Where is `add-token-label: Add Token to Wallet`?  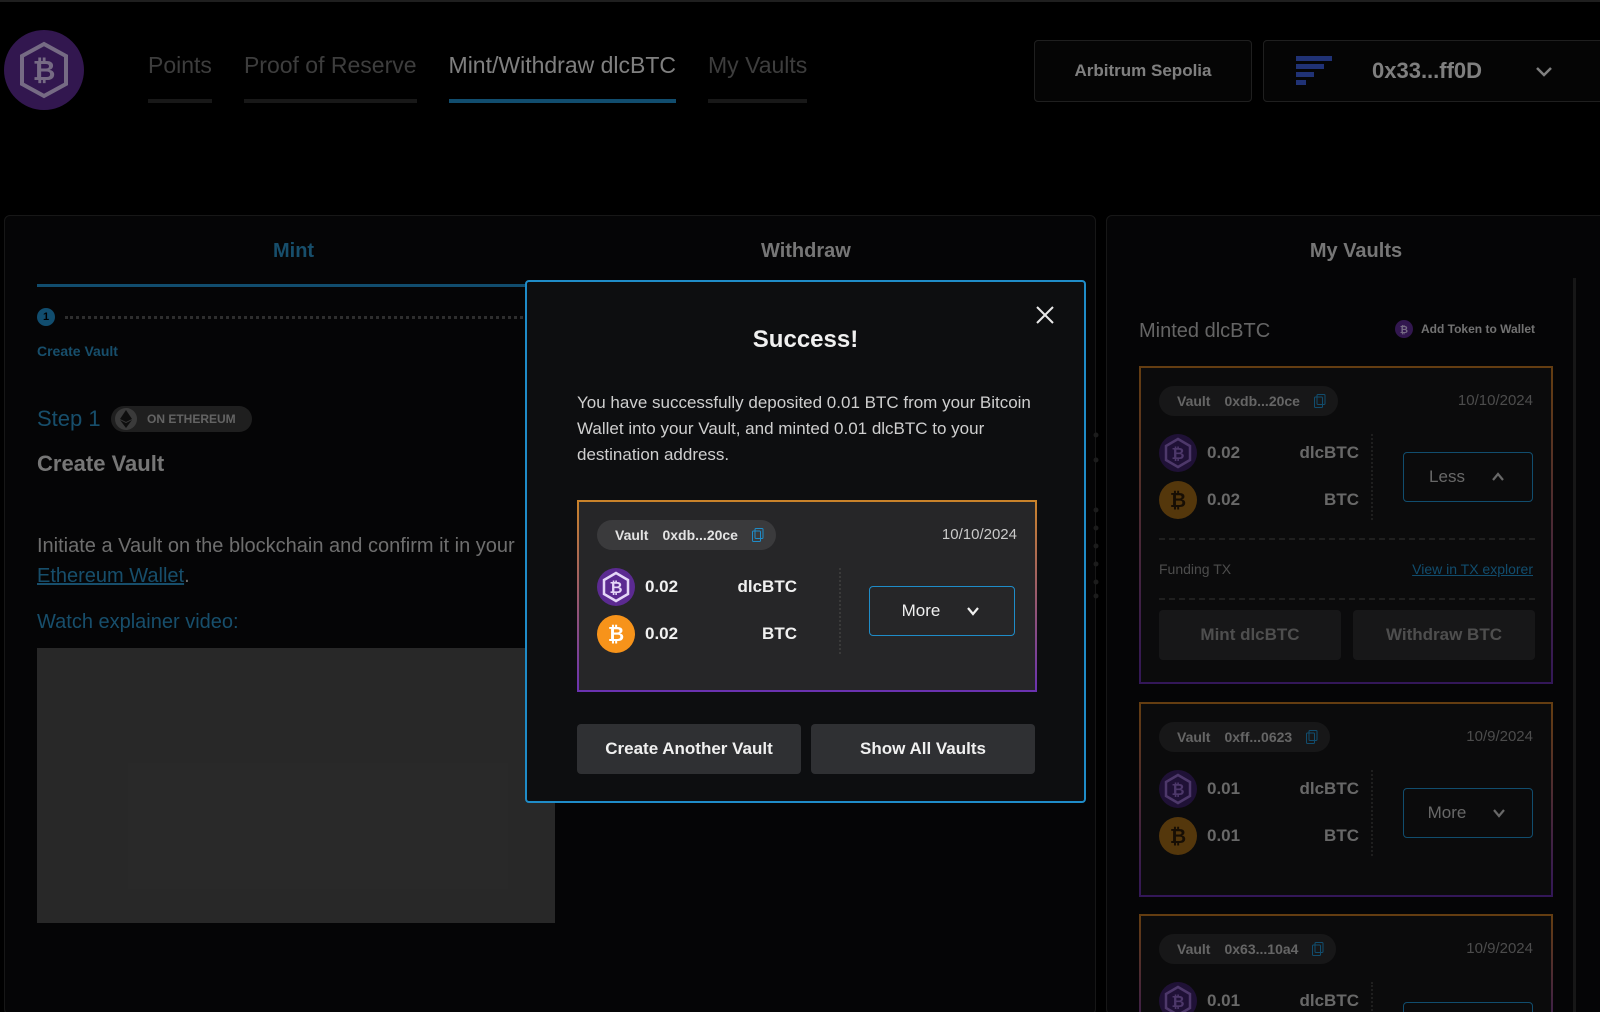
add-token-label: Add Token to Wallet is located at coordinates (1478, 329).